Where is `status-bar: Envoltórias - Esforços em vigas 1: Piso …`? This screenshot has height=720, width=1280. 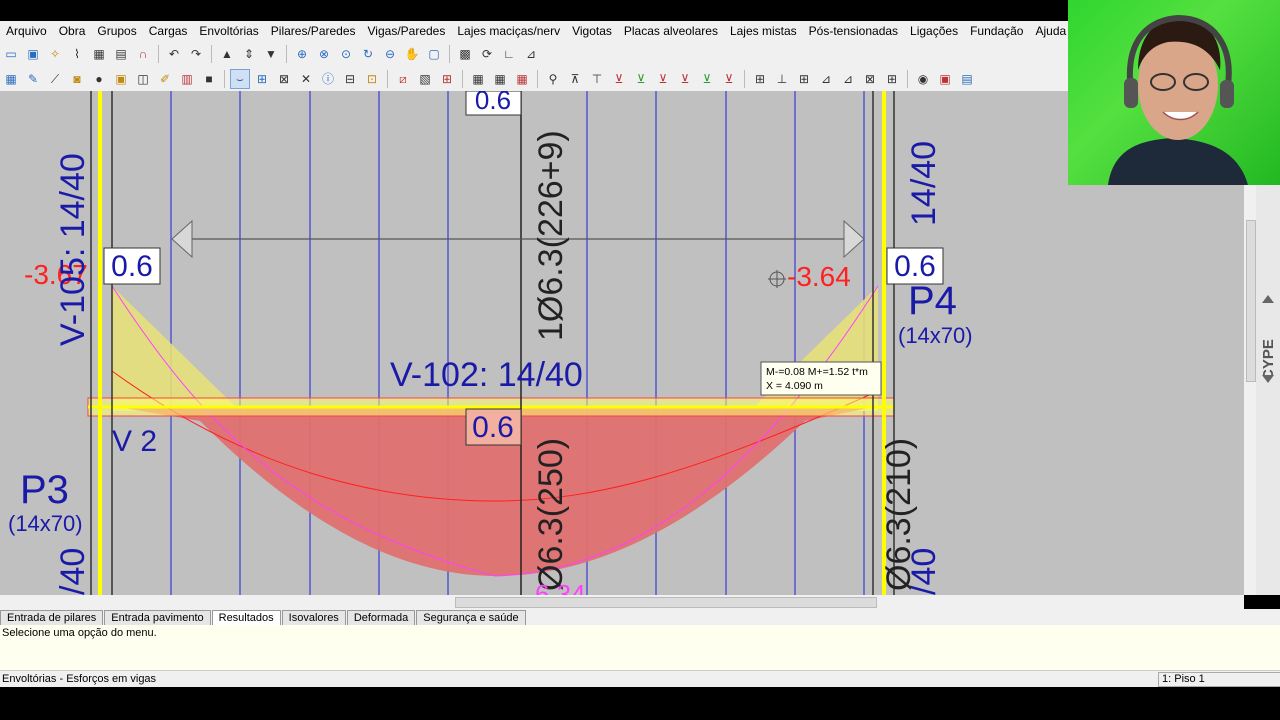 status-bar: Envoltórias - Esforços em vigas 1: Piso … is located at coordinates (640, 678).